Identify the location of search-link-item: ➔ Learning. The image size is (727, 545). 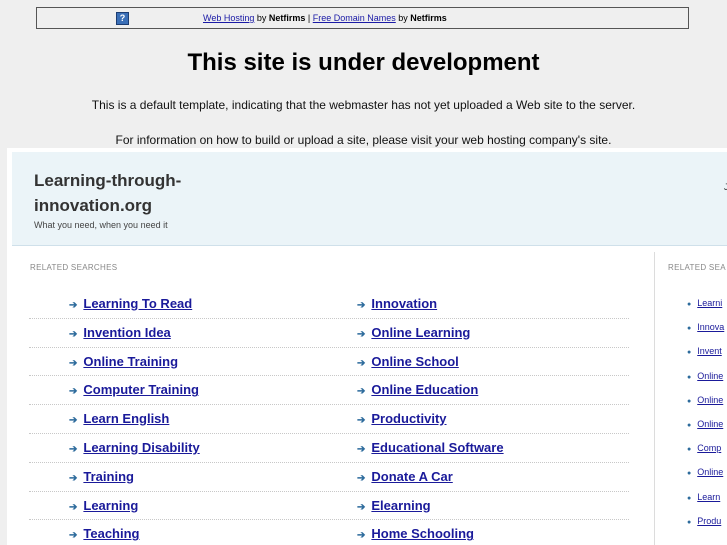
(103, 505).